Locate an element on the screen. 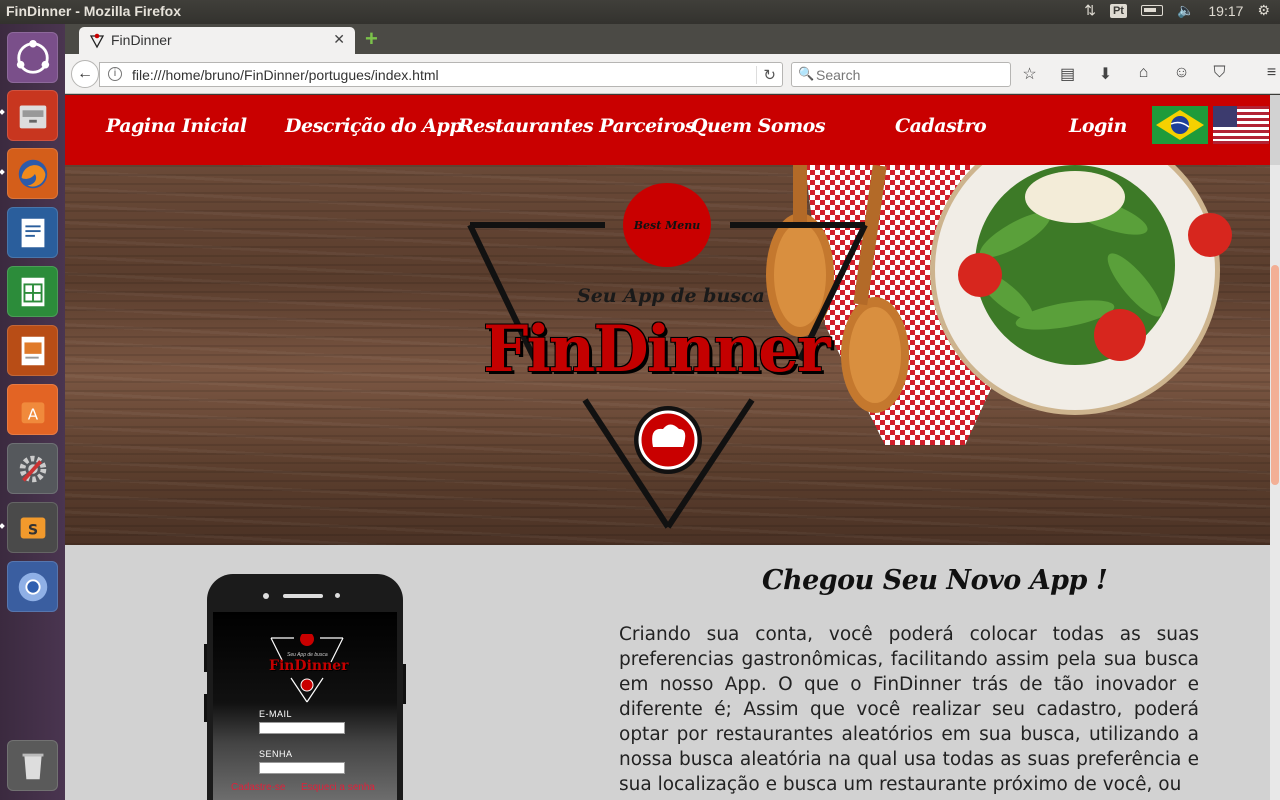  phone-camera is located at coordinates (266, 596).